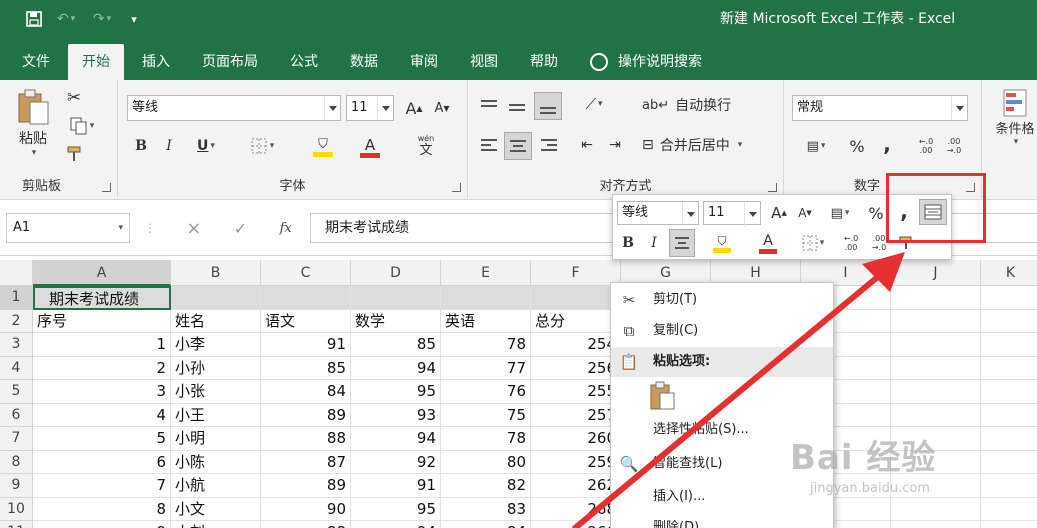  Describe the element at coordinates (486, 345) in the screenshot. I see `cell: 78` at that location.